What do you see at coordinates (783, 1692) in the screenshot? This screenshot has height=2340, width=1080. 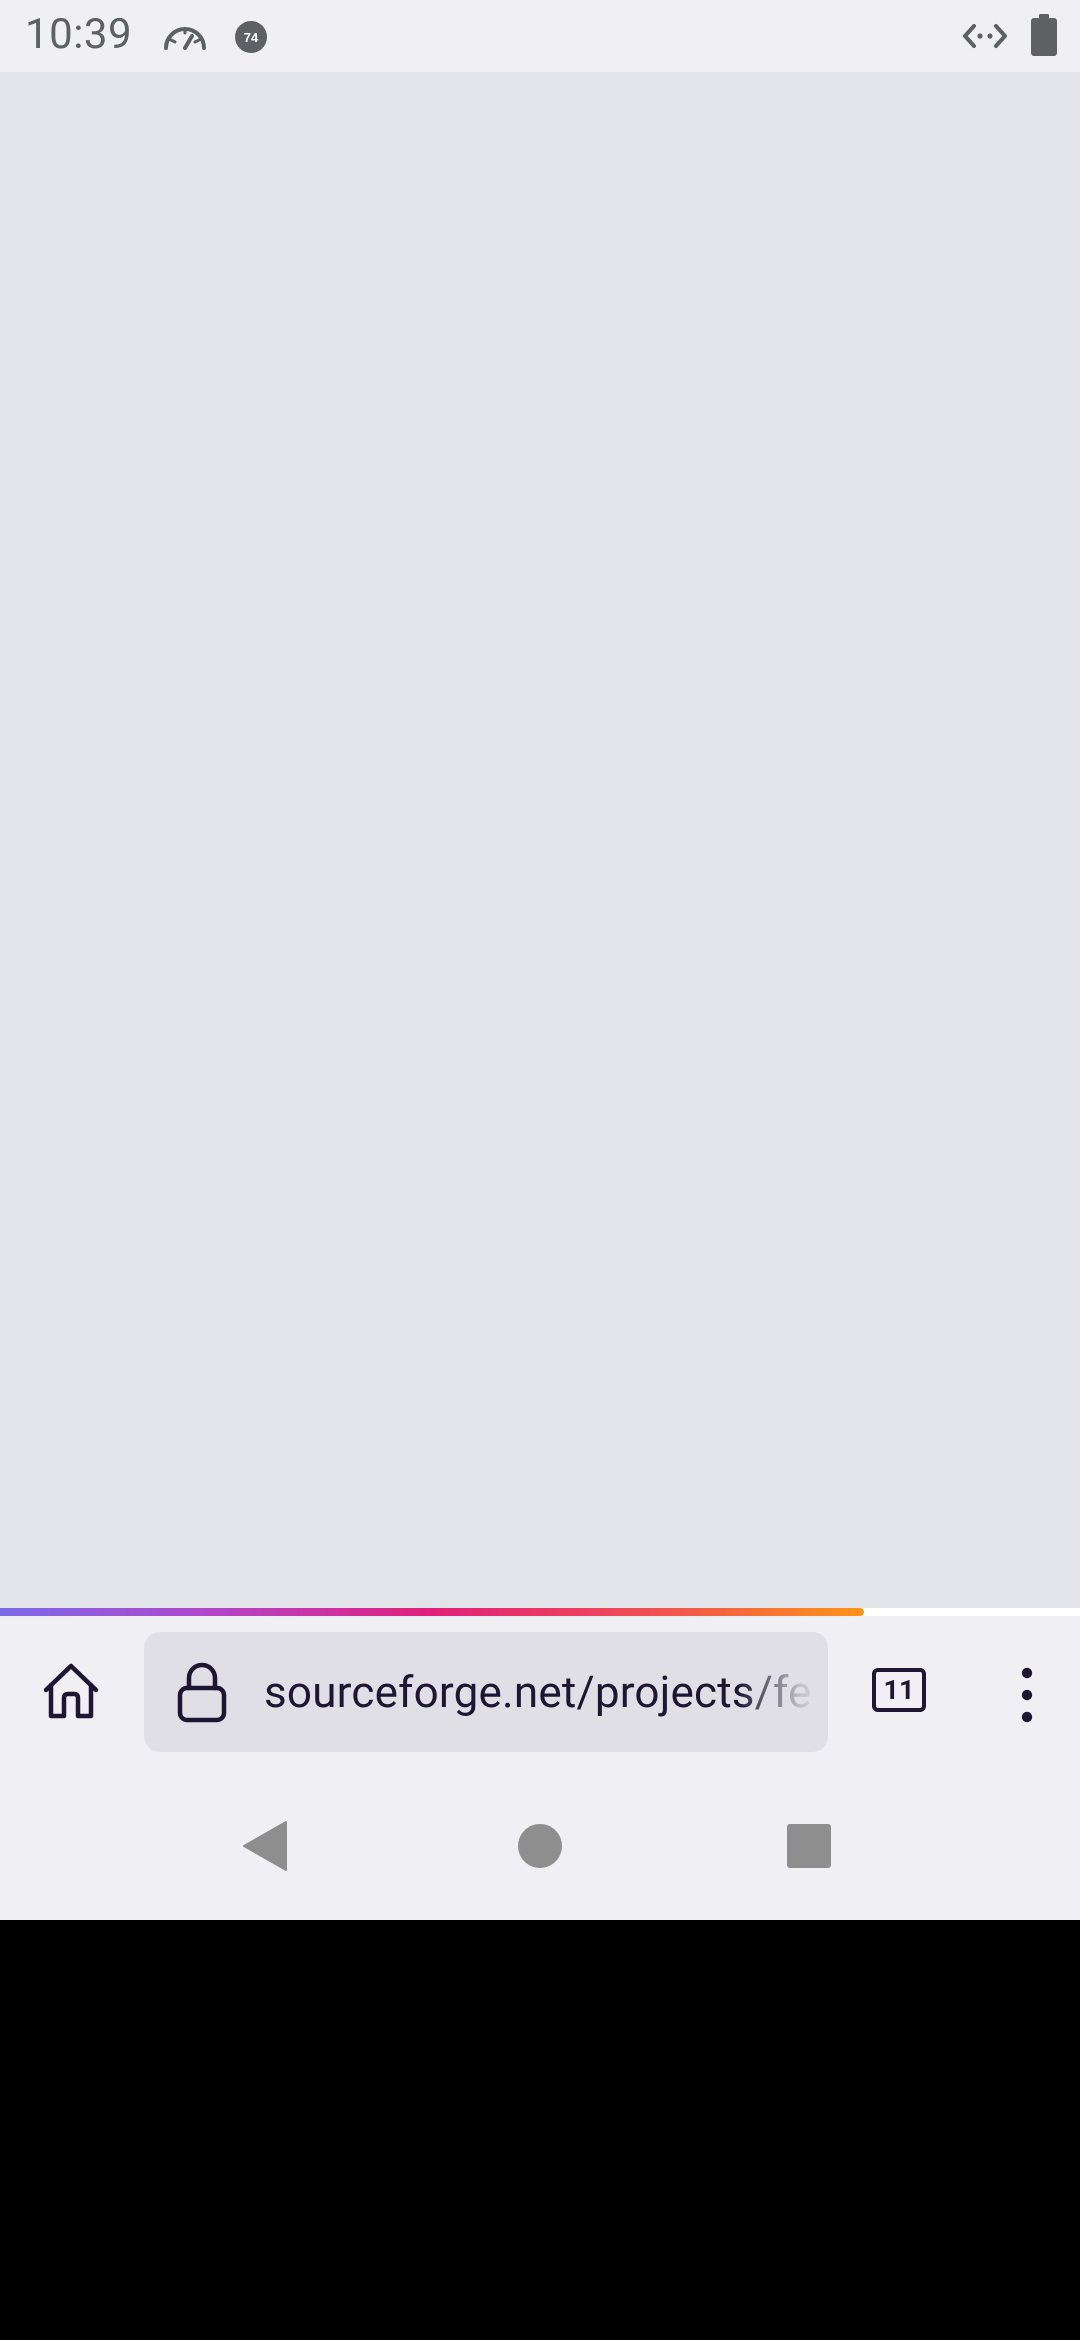 I see `url-fade` at bounding box center [783, 1692].